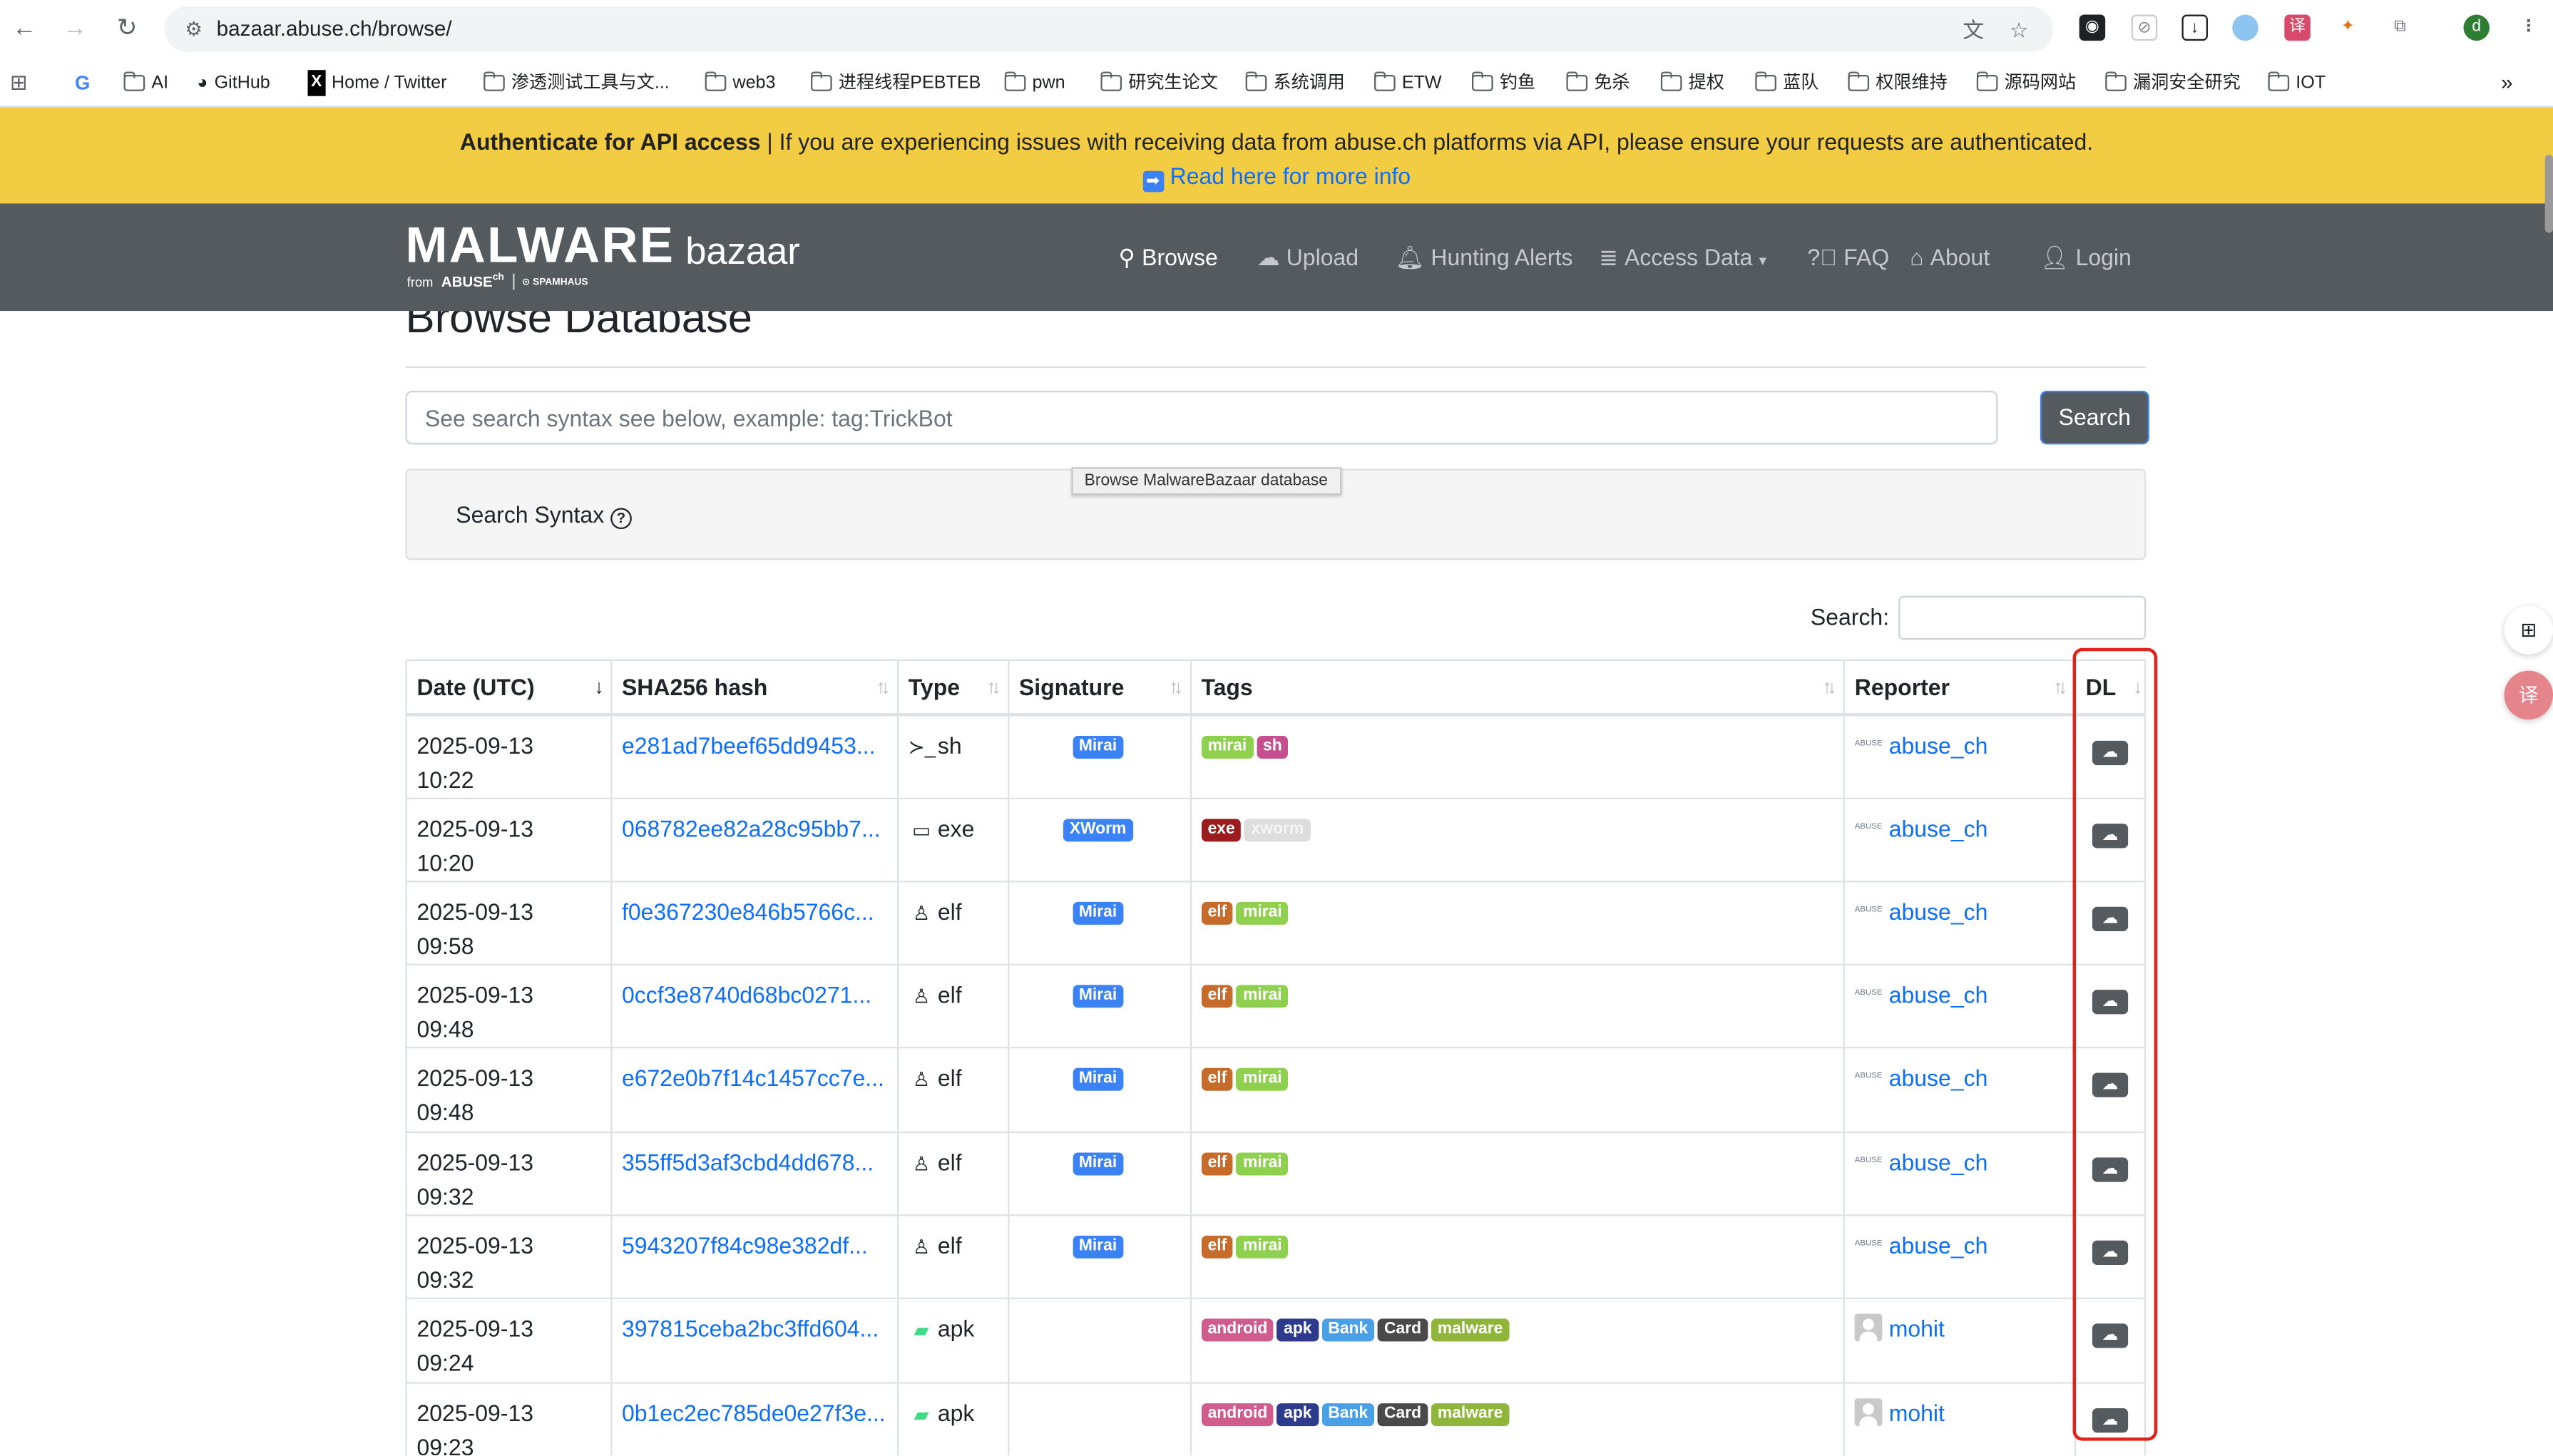  What do you see at coordinates (2173, 83) in the screenshot?
I see `bookmark-folder: 漏洞安全研究` at bounding box center [2173, 83].